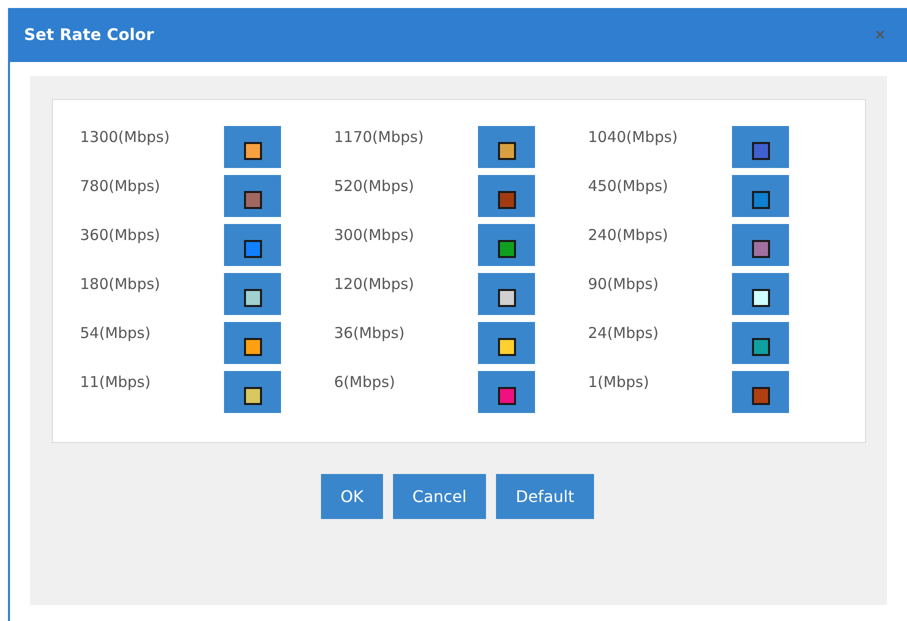  I want to click on rate-label: 240(Mbps), so click(629, 235).